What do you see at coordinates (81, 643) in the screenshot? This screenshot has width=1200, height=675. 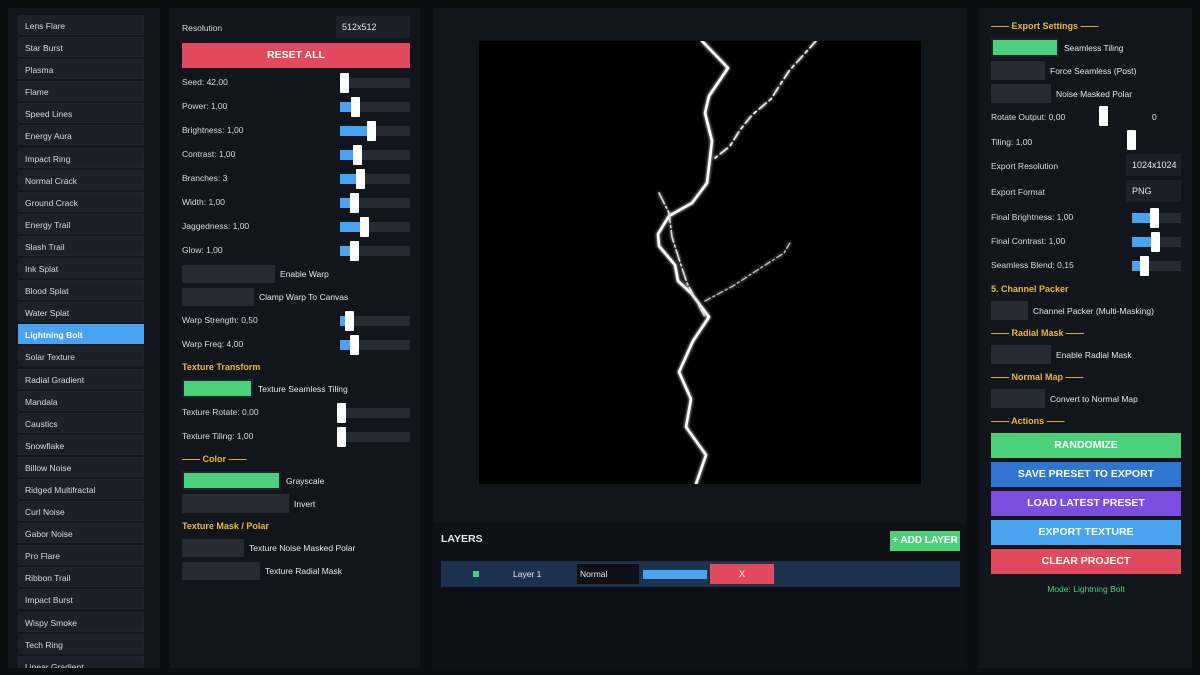 I see `sidebar-item: Tech Ring` at bounding box center [81, 643].